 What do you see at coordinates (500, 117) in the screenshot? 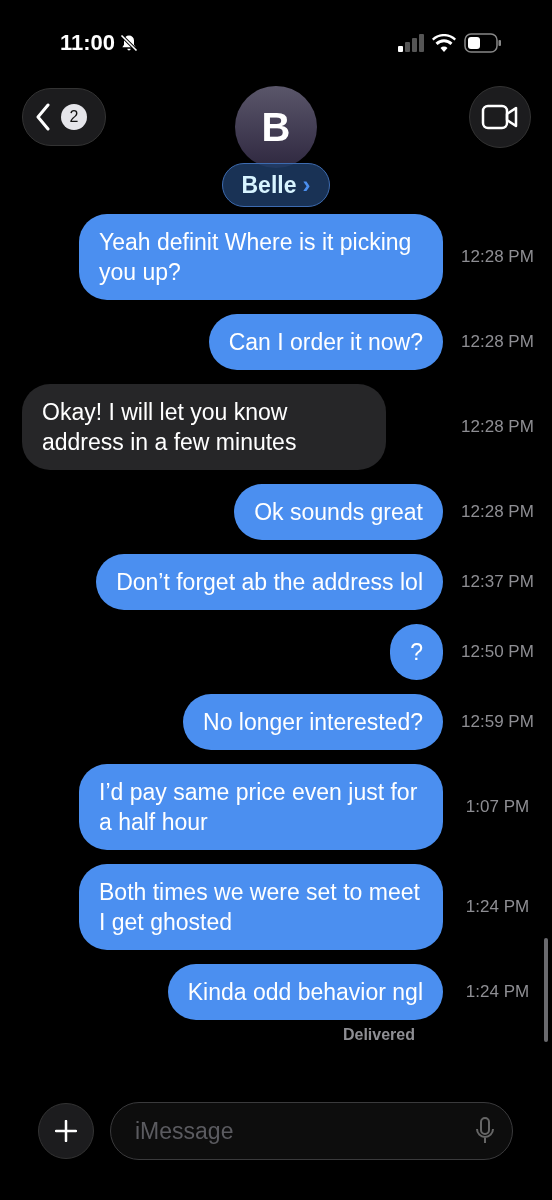
I see `video-camera-icon` at bounding box center [500, 117].